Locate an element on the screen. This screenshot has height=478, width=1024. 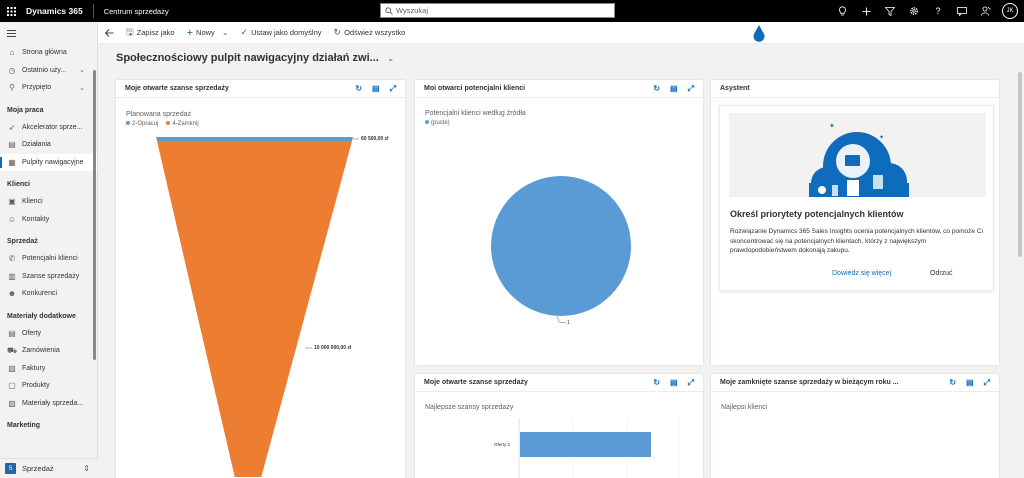
sidebar-item-orders: ⛟ Zamówienia is located at coordinates (48, 351).